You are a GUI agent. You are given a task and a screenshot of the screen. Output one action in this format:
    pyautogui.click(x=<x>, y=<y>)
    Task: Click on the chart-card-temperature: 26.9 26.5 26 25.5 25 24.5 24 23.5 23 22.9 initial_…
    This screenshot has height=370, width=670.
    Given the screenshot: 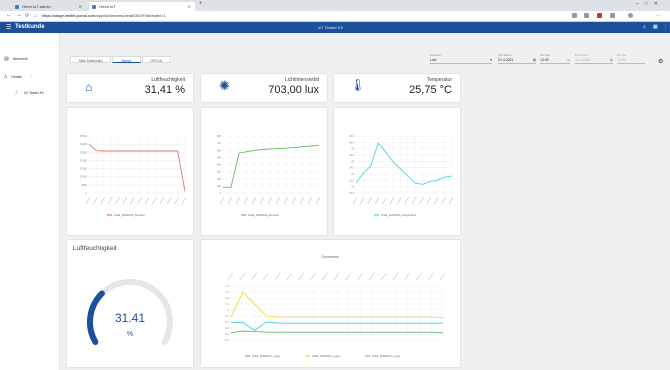 What is the action you would take?
    pyautogui.click(x=397, y=171)
    